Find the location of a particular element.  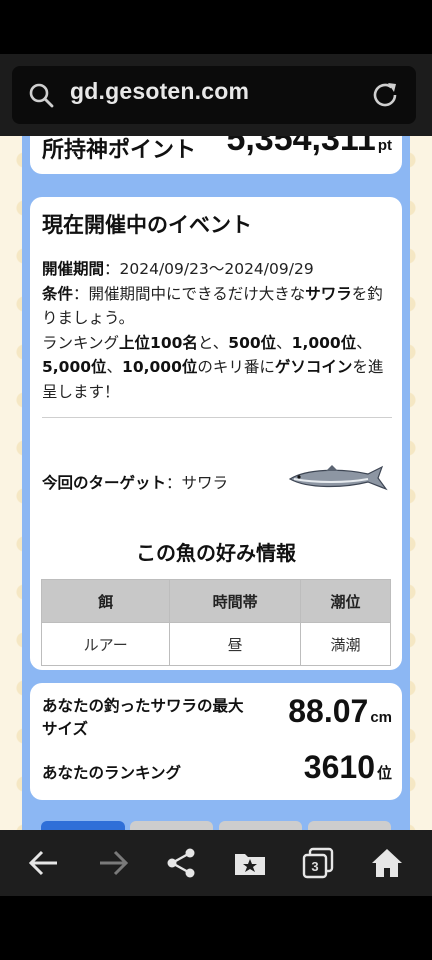

max-size-value: 88.07 cm is located at coordinates (340, 711).